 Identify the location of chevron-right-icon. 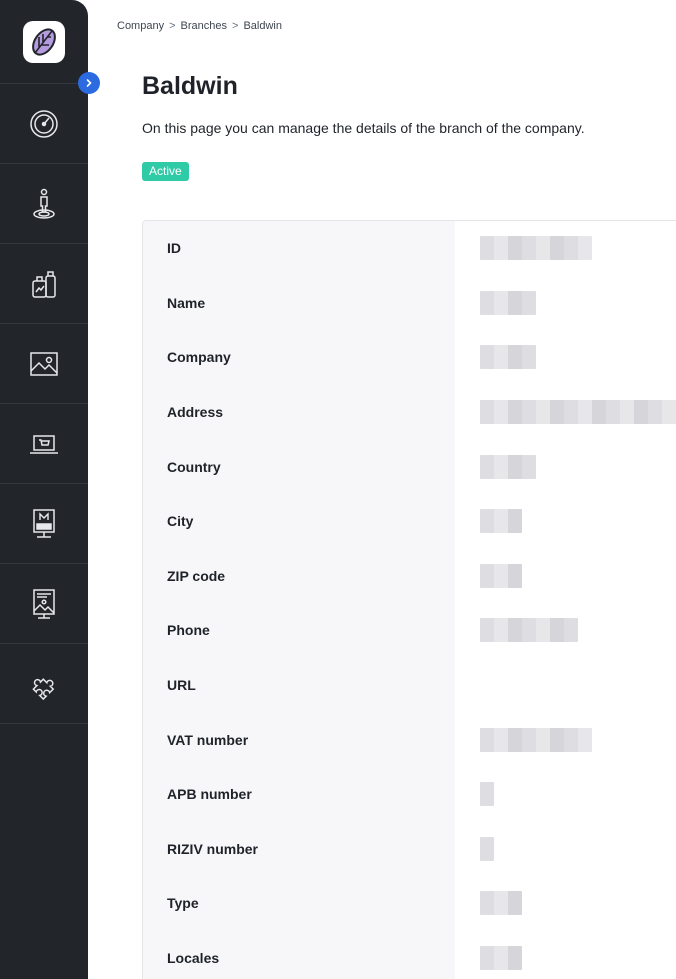
(89, 83).